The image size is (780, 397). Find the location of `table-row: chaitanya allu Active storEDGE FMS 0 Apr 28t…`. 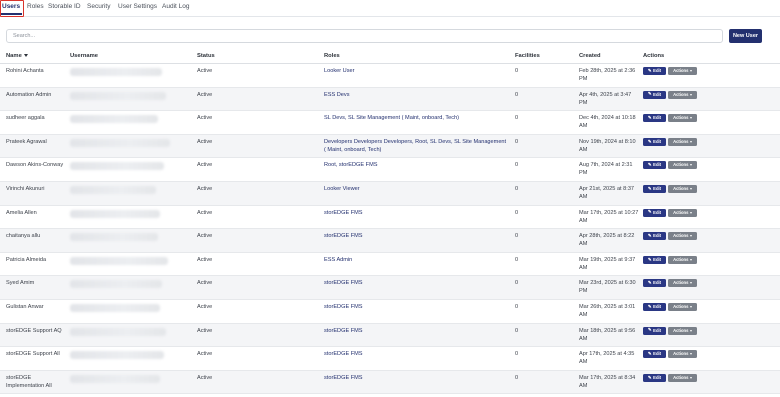

table-row: chaitanya allu Active storEDGE FMS 0 Apr 28t… is located at coordinates (390, 241).